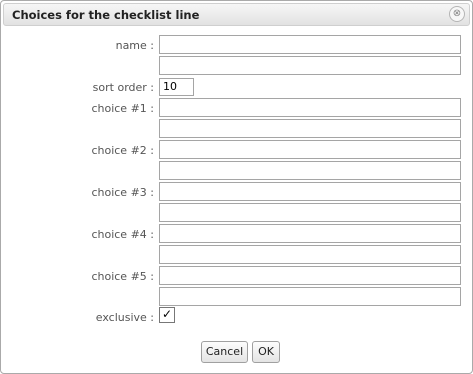 The image size is (473, 374). I want to click on choice-2-label: choice #2 :, so click(122, 150).